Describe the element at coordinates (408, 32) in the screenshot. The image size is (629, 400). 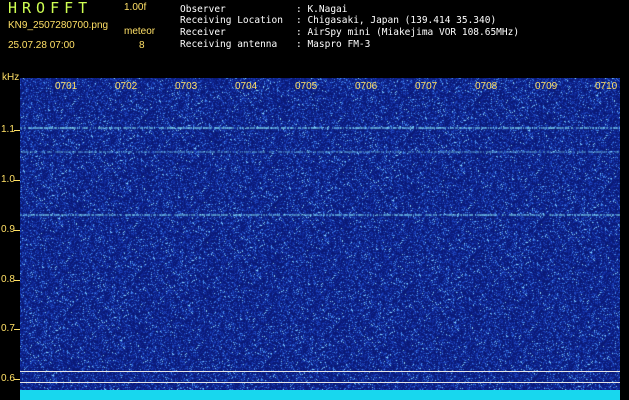
I see `info-value-receiver: : AirSpy mini (Miakejima VOR 108.65MHz)` at that location.